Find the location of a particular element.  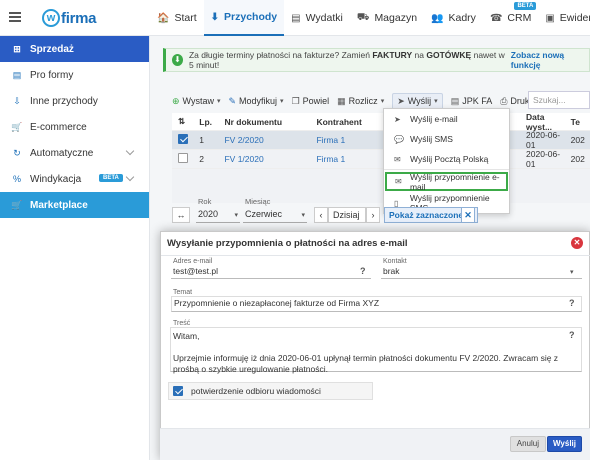

col-header: Lp. is located at coordinates (211, 122).